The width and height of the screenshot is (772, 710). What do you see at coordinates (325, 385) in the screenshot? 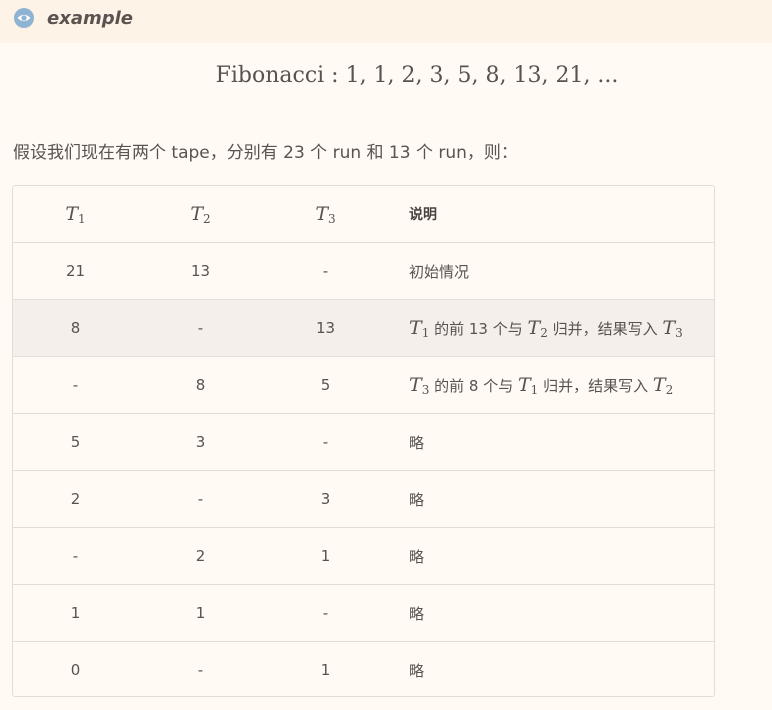
I see `cell-t3: 5` at bounding box center [325, 385].